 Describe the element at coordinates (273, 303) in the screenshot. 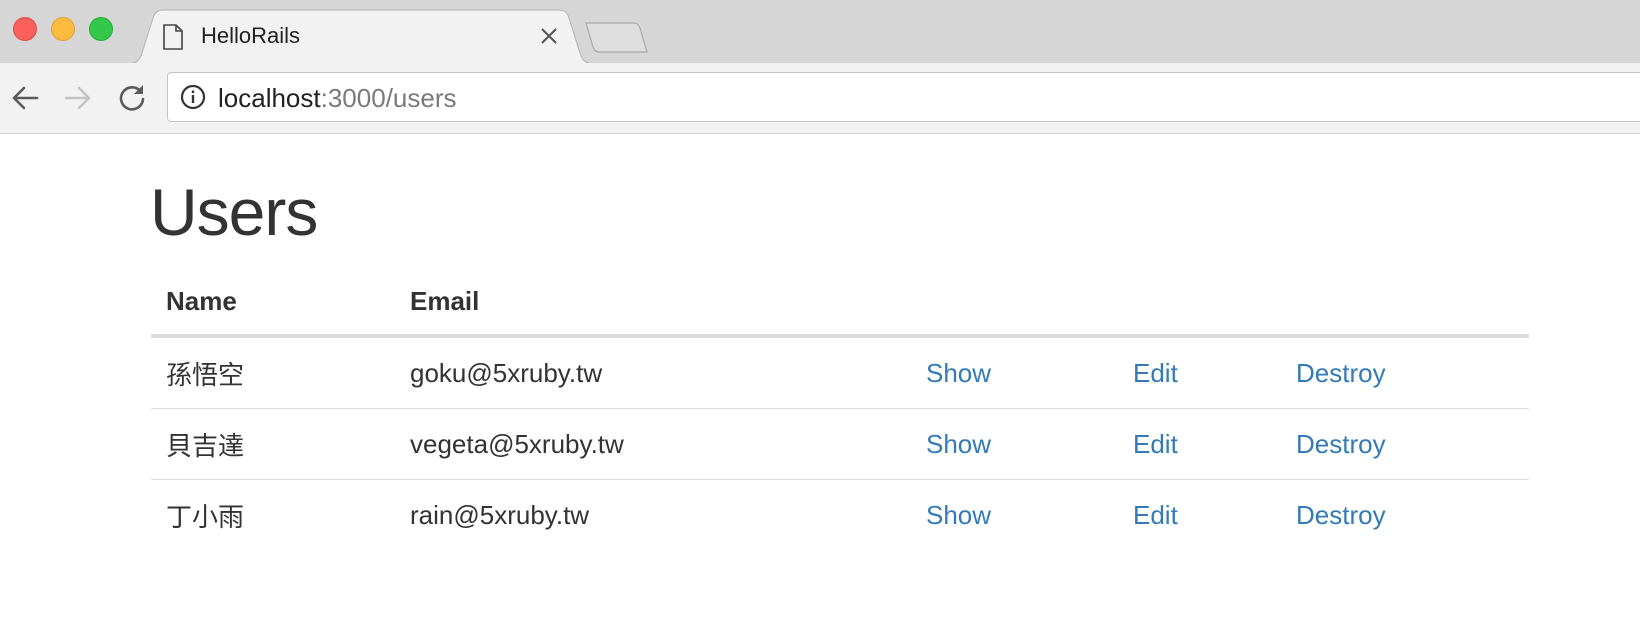

I see `column-header-name: Name` at that location.